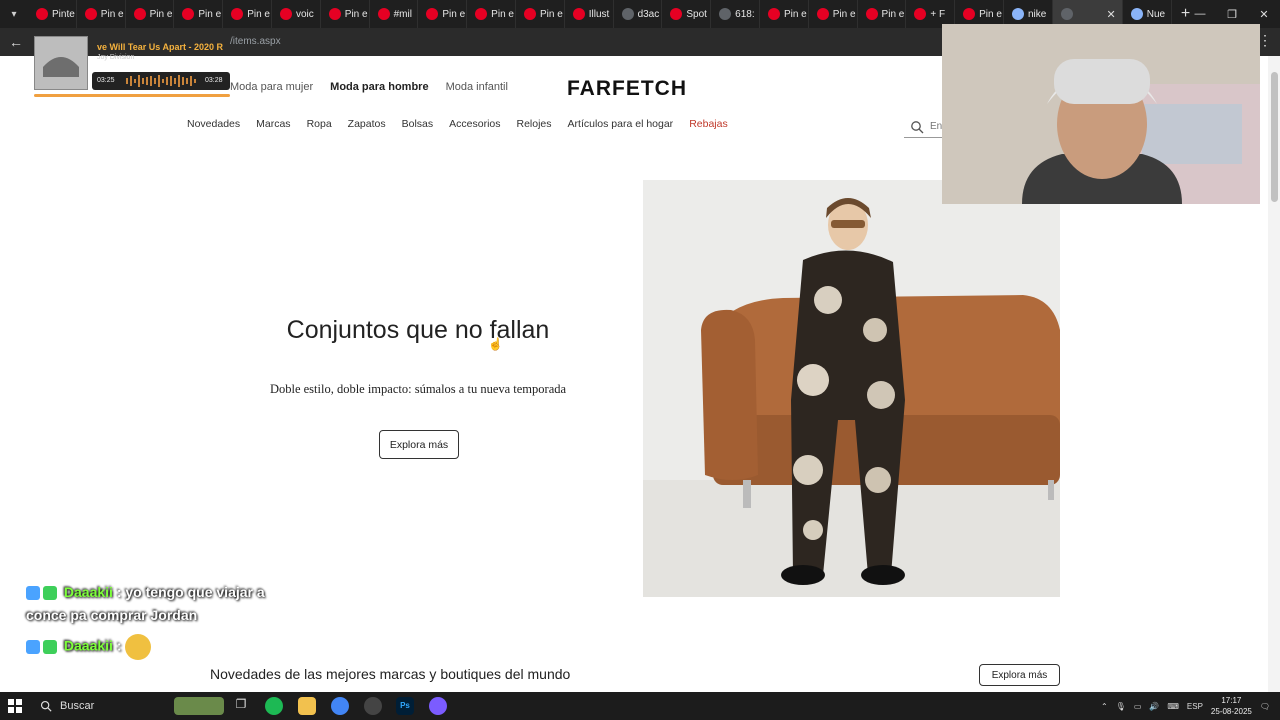 The width and height of the screenshot is (1280, 720). What do you see at coordinates (474, 124) in the screenshot?
I see `nav-accesorios: Accesorios` at bounding box center [474, 124].